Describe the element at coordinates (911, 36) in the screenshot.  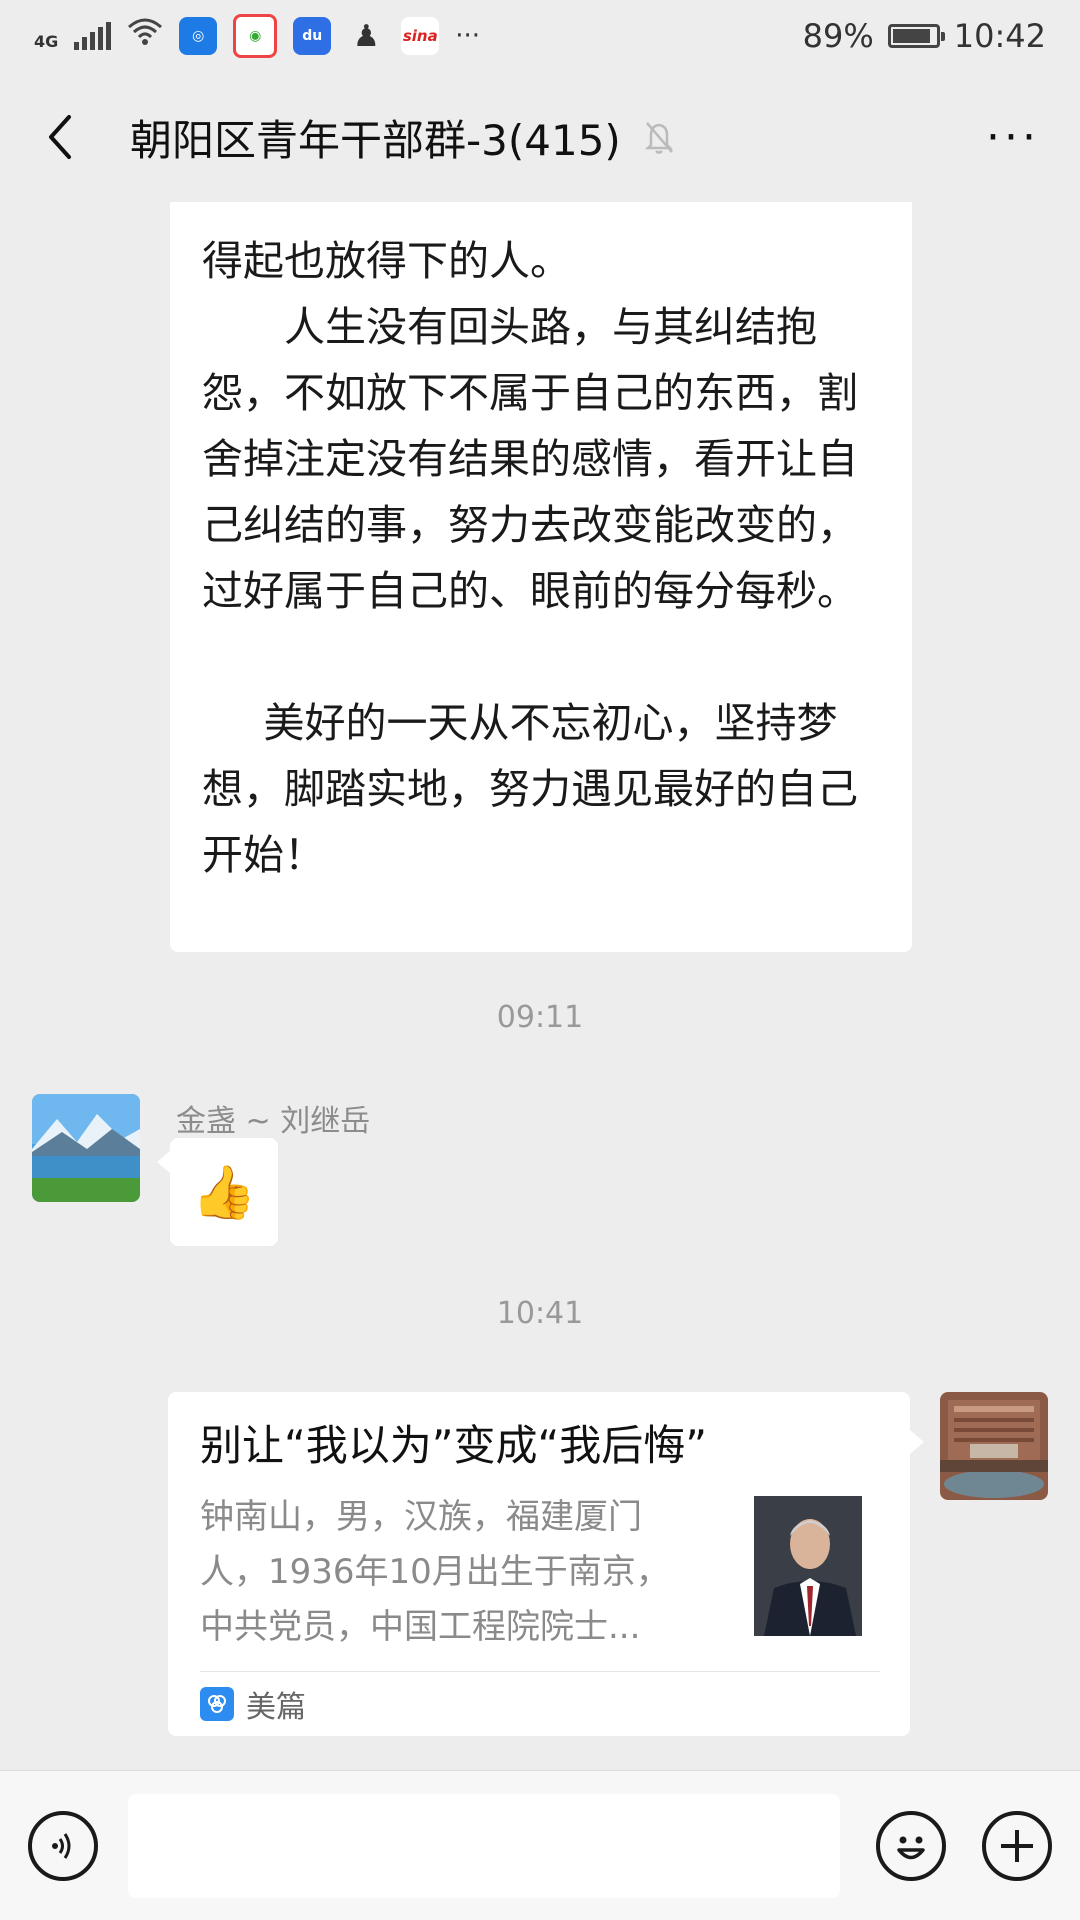
I see `battery-fill` at that location.